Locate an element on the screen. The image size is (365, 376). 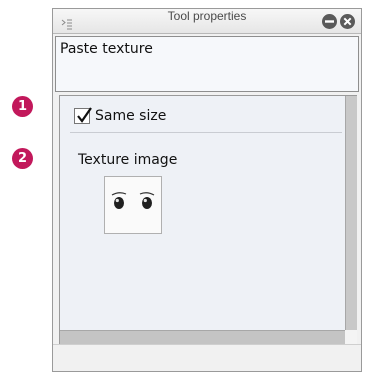
checkmark-icon is located at coordinates (84, 115).